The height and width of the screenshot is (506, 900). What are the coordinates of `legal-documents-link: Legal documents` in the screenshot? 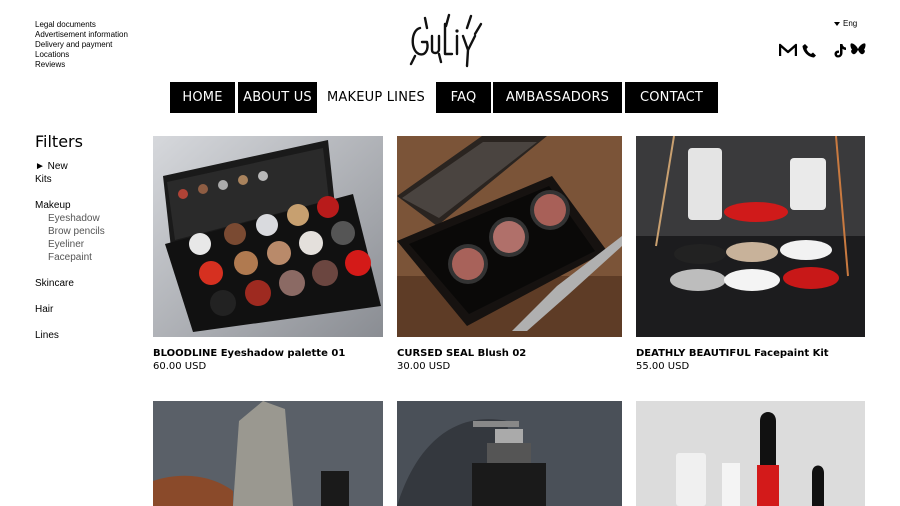 It's located at (81, 25).